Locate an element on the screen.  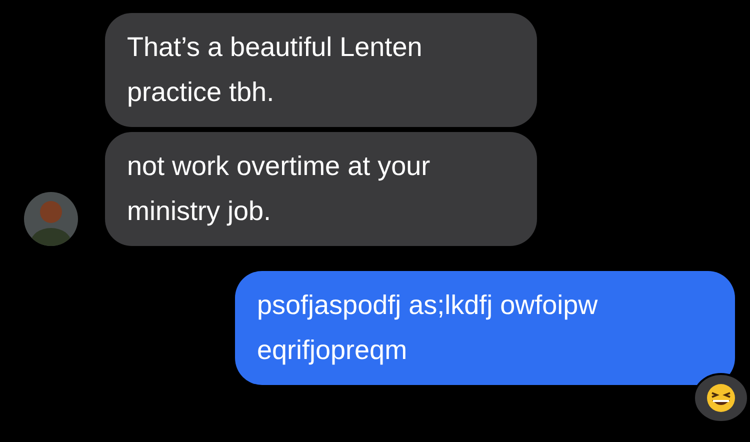
laughing-face-icon is located at coordinates (721, 398).